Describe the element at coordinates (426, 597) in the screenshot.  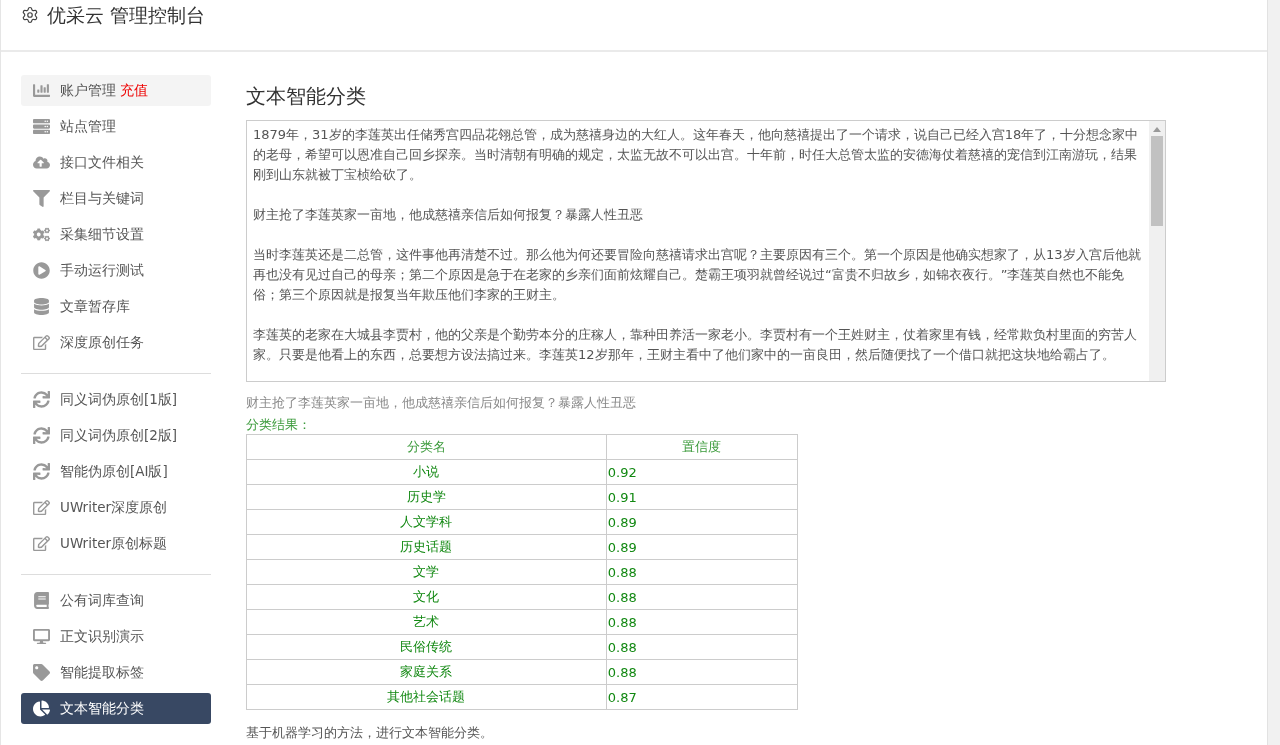
I see `table-cell: 文化` at that location.